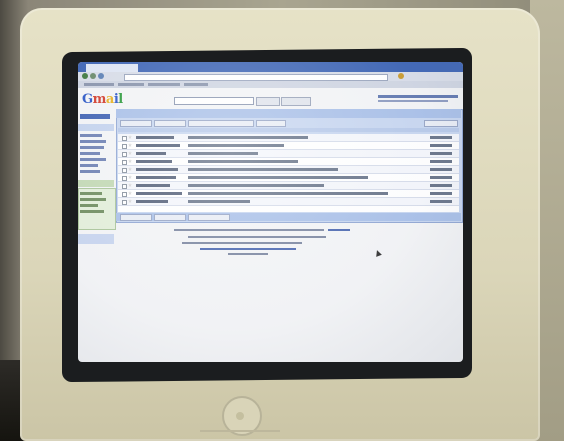  What do you see at coordinates (288, 130) in the screenshot?
I see `select-links-bar` at bounding box center [288, 130].